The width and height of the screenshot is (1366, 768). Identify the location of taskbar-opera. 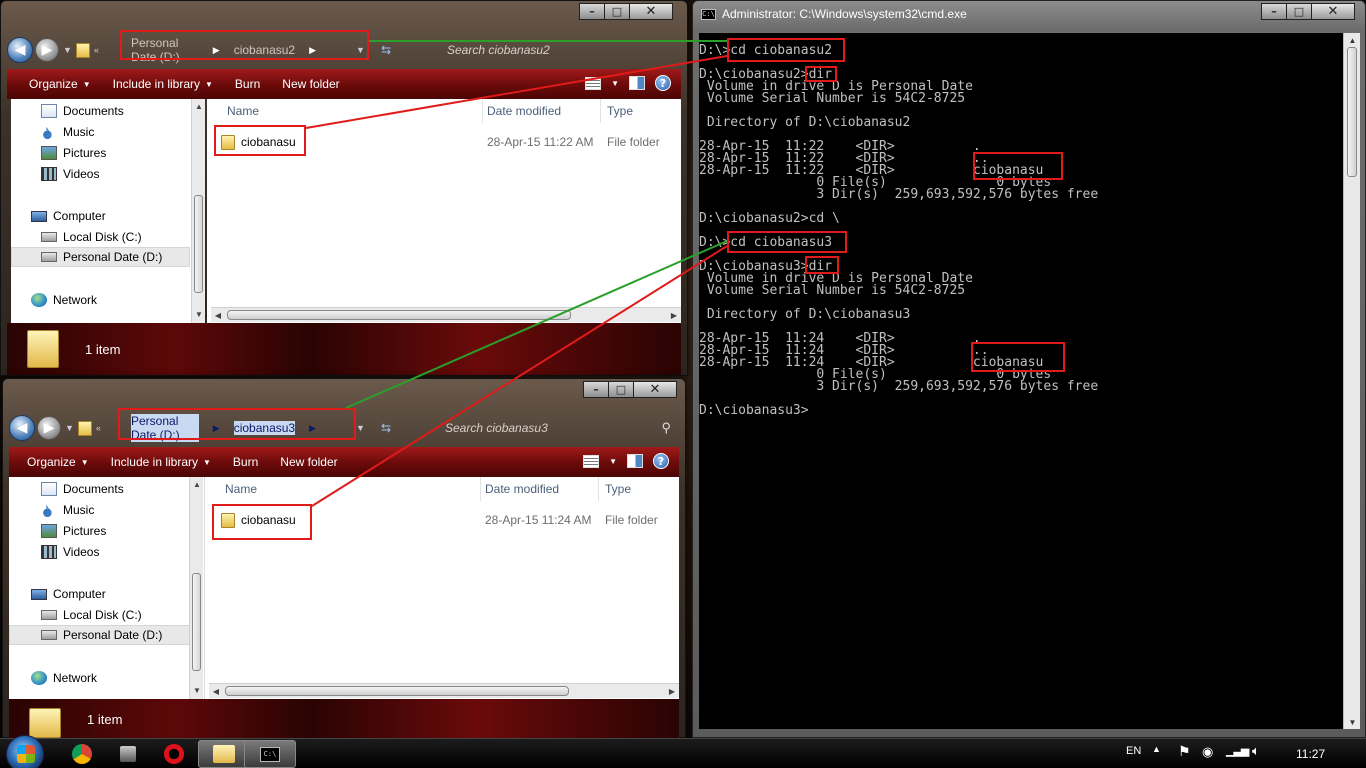
(174, 754).